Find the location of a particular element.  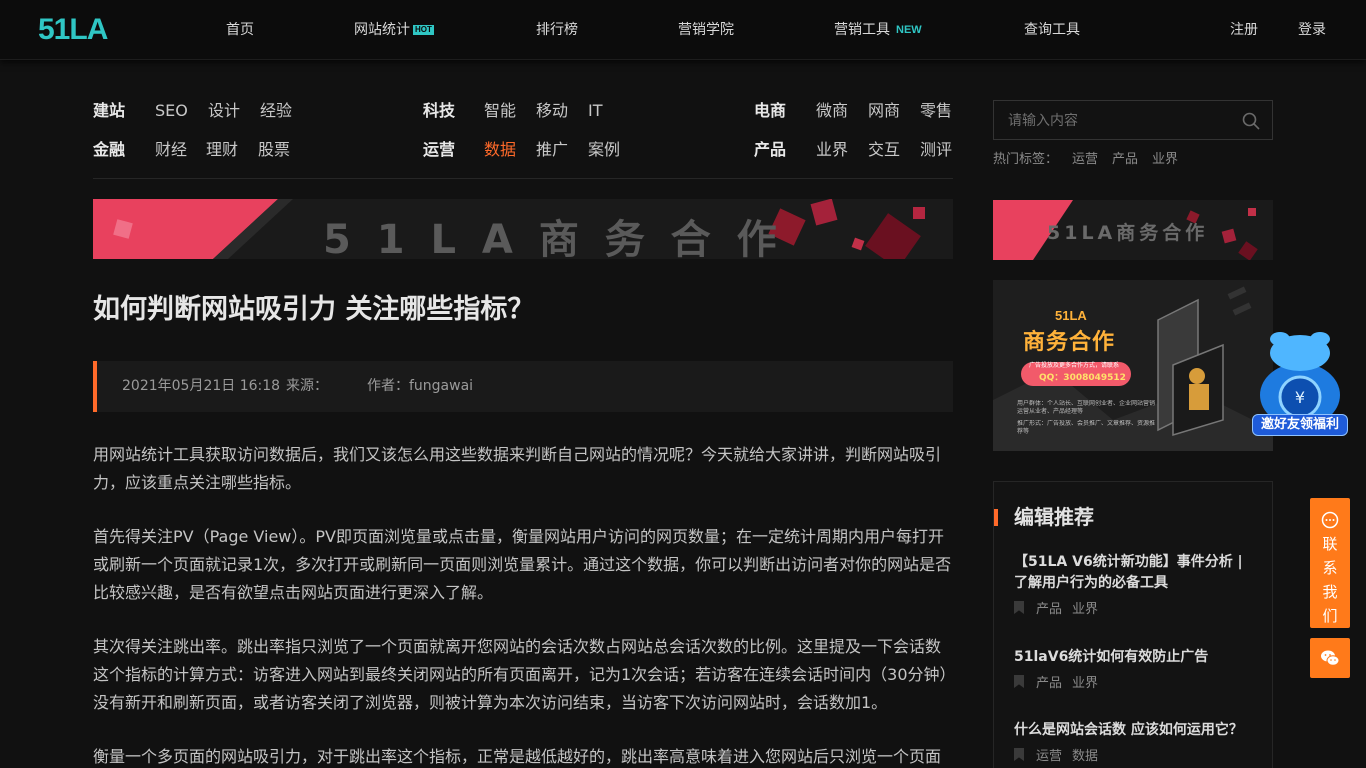

wechat-icon is located at coordinates (1330, 658).